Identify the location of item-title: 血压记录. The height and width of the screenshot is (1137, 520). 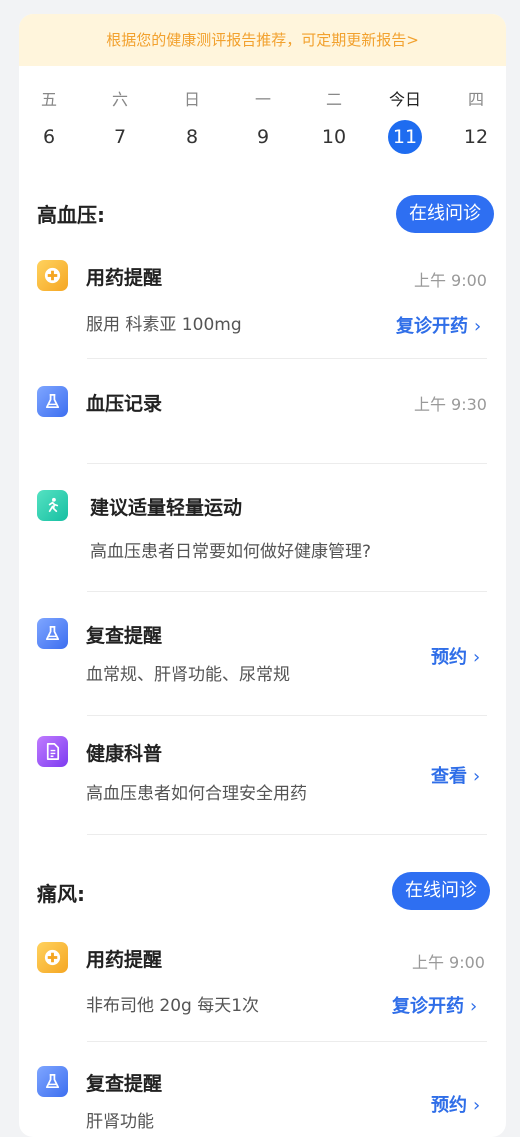
(124, 404).